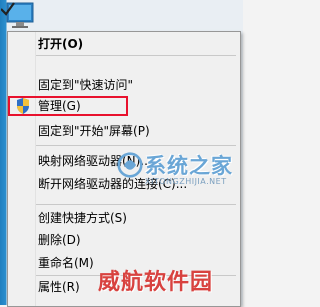 This screenshot has width=320, height=307. Describe the element at coordinates (59, 287) in the screenshot. I see `menu-item-label: 属性(R)` at that location.